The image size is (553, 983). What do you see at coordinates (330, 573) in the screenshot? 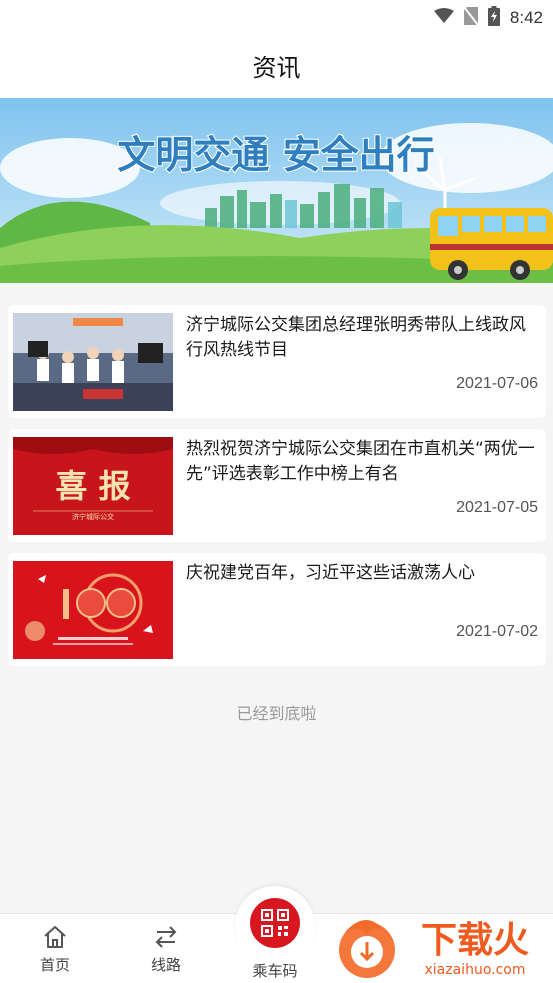
I see `news-title: 庆祝建党百年，习近平这些话激荡人心` at bounding box center [330, 573].